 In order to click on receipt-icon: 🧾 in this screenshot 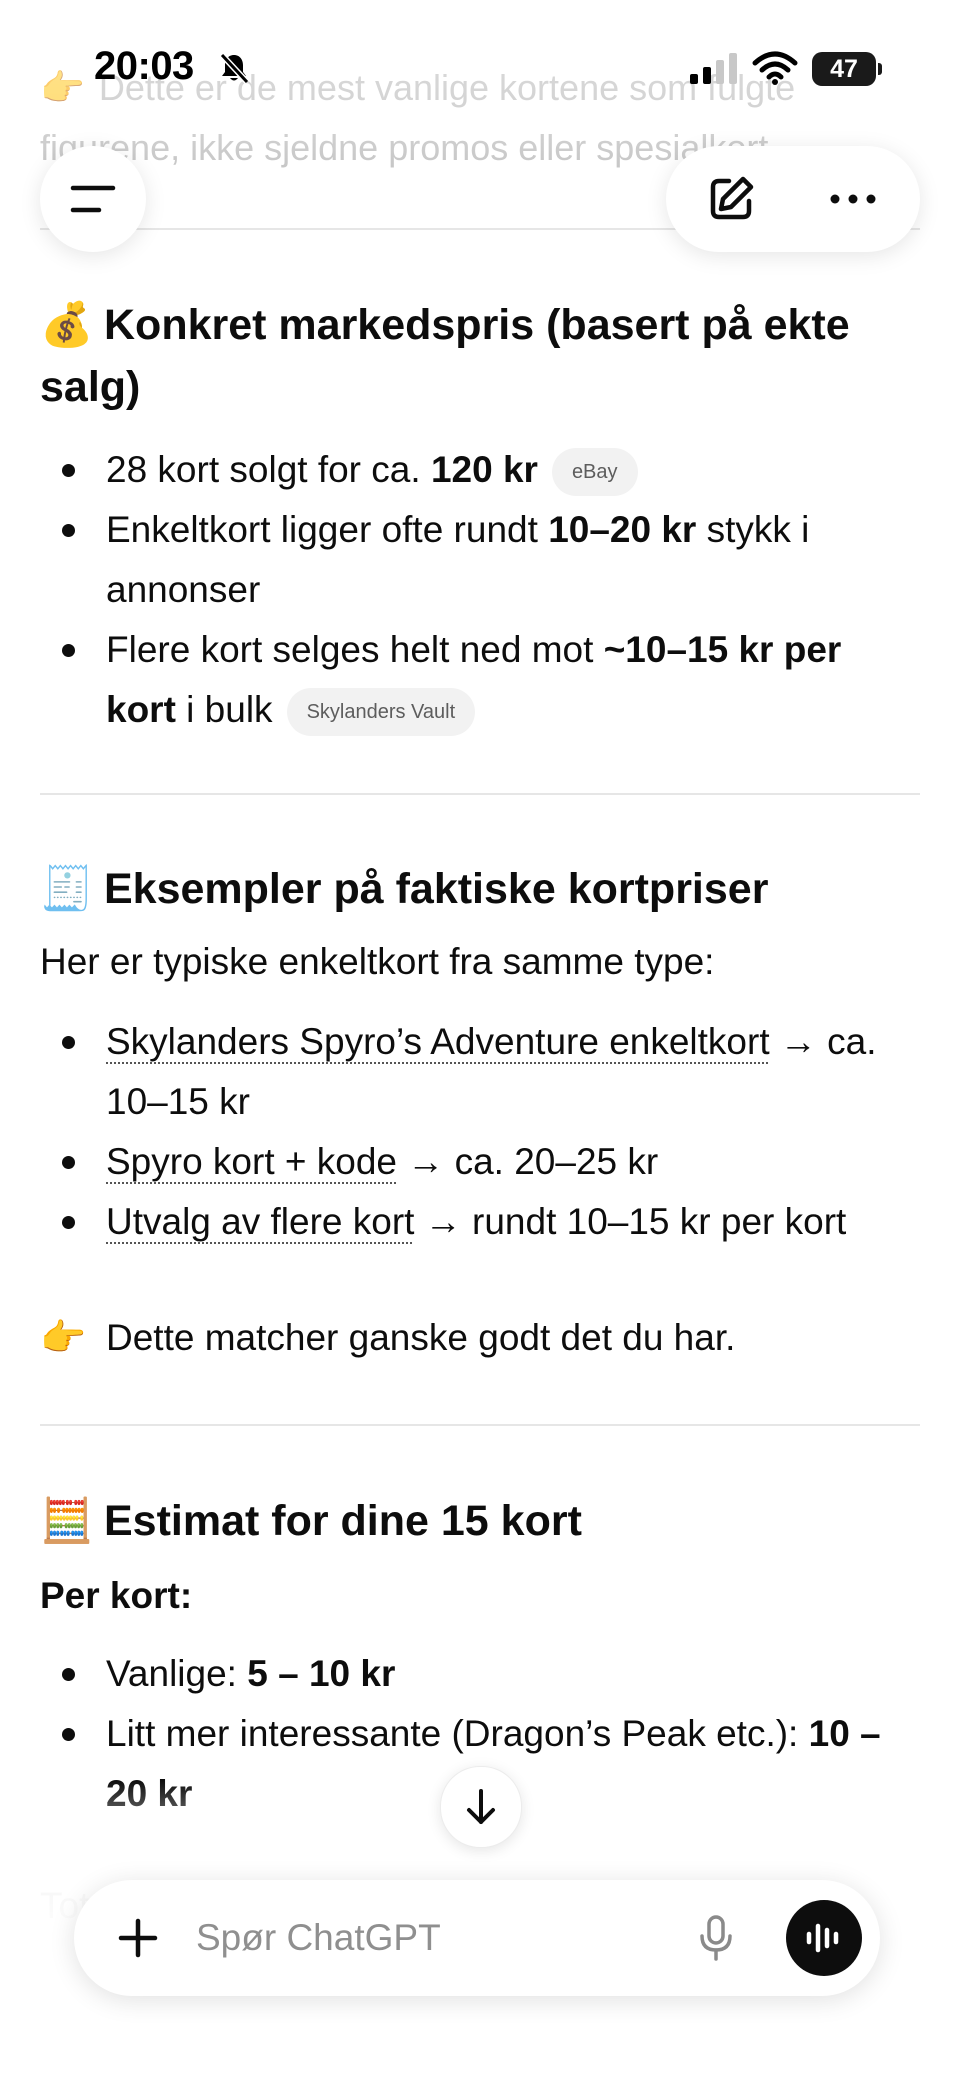, I will do `click(67, 889)`.